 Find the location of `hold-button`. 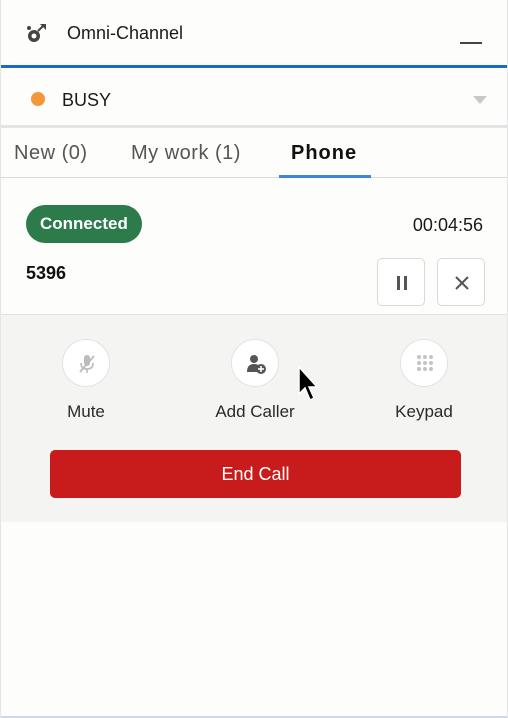

hold-button is located at coordinates (401, 282).